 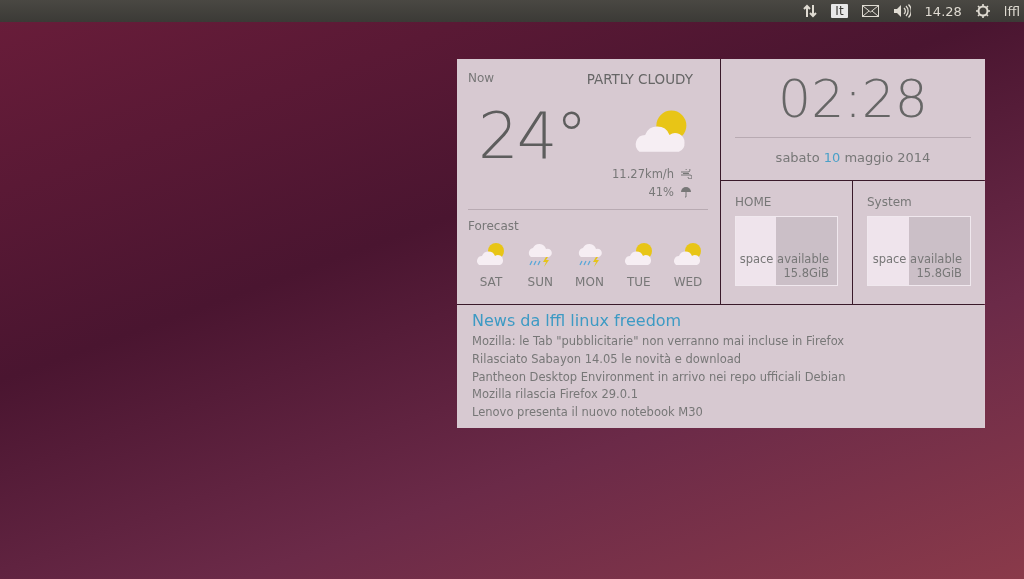 What do you see at coordinates (870, 11) in the screenshot?
I see `mail-icon` at bounding box center [870, 11].